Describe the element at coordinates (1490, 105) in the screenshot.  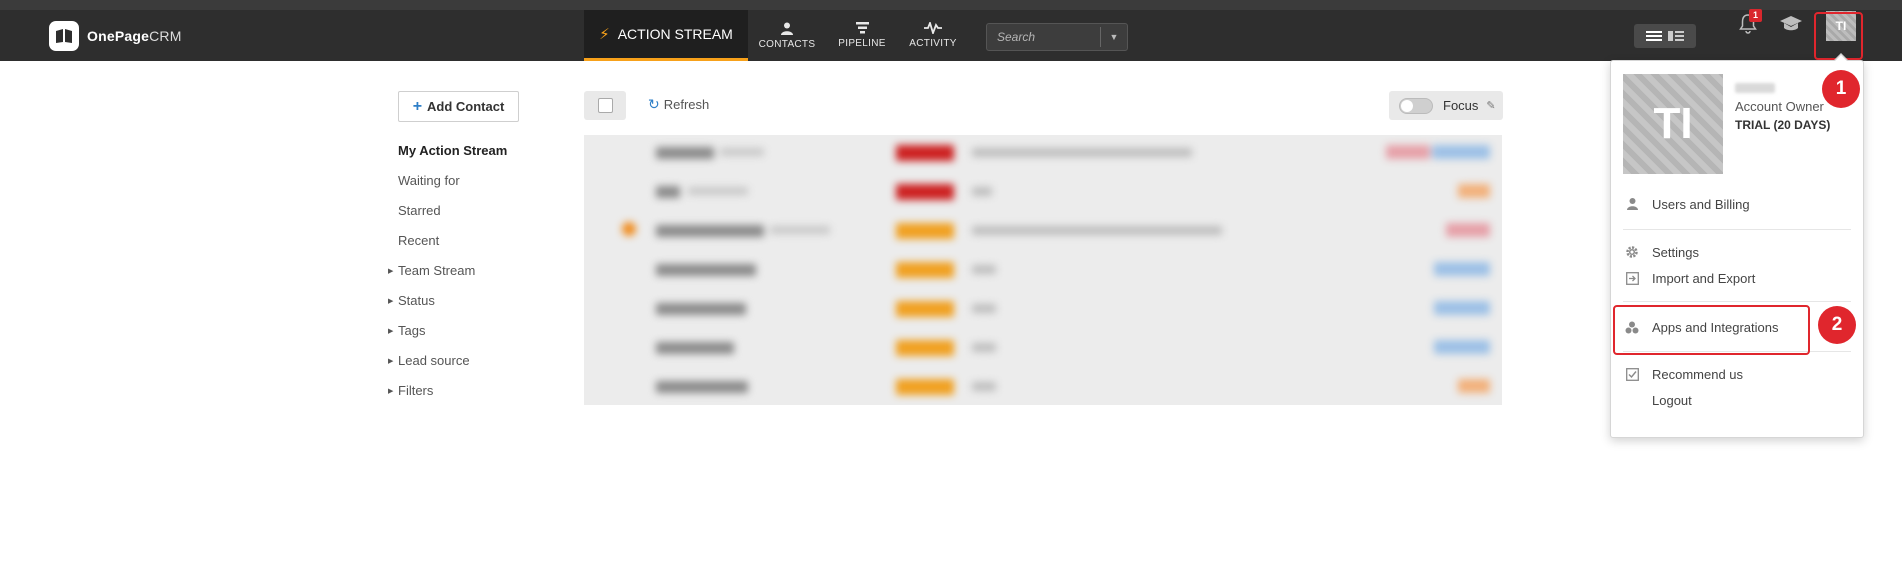
I see `pencil-icon: ✎` at that location.